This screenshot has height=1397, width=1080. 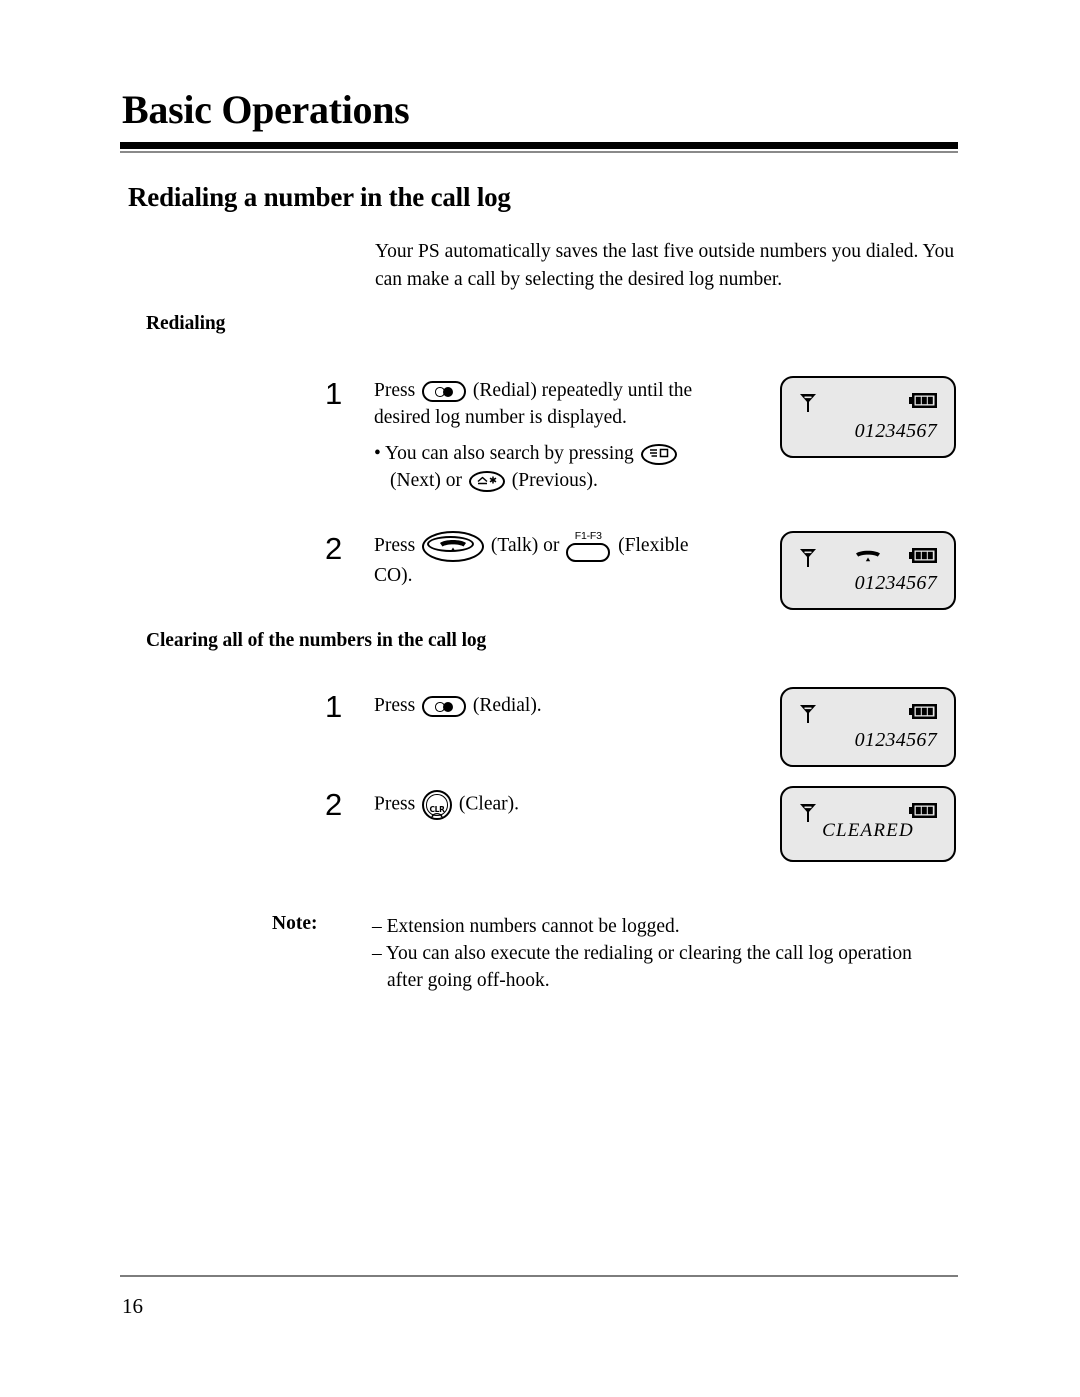 What do you see at coordinates (544, 705) in the screenshot?
I see `step-body-clear-1: Press (Redial).` at bounding box center [544, 705].